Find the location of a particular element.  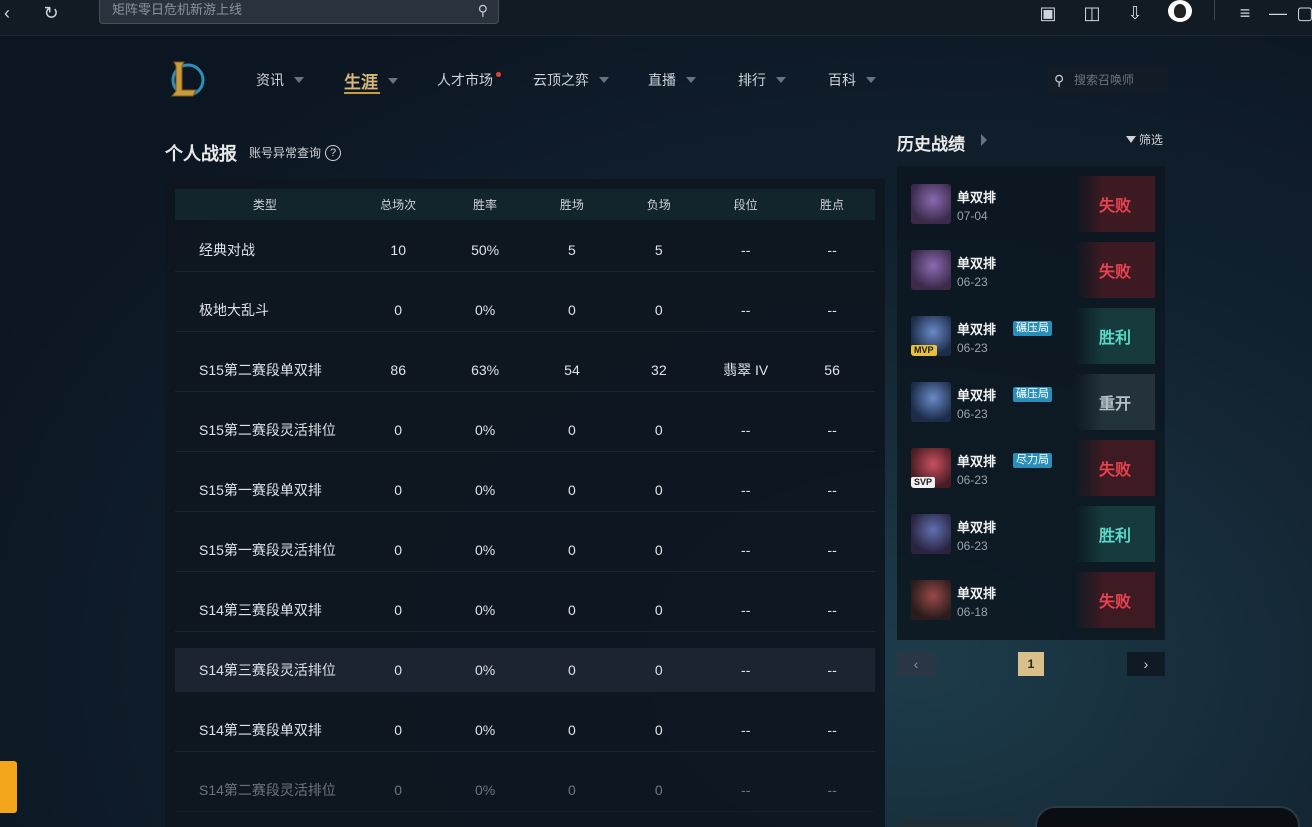

table-row: S14第二赛段单双排 0 0% 0 0 -- -- is located at coordinates (525, 730).